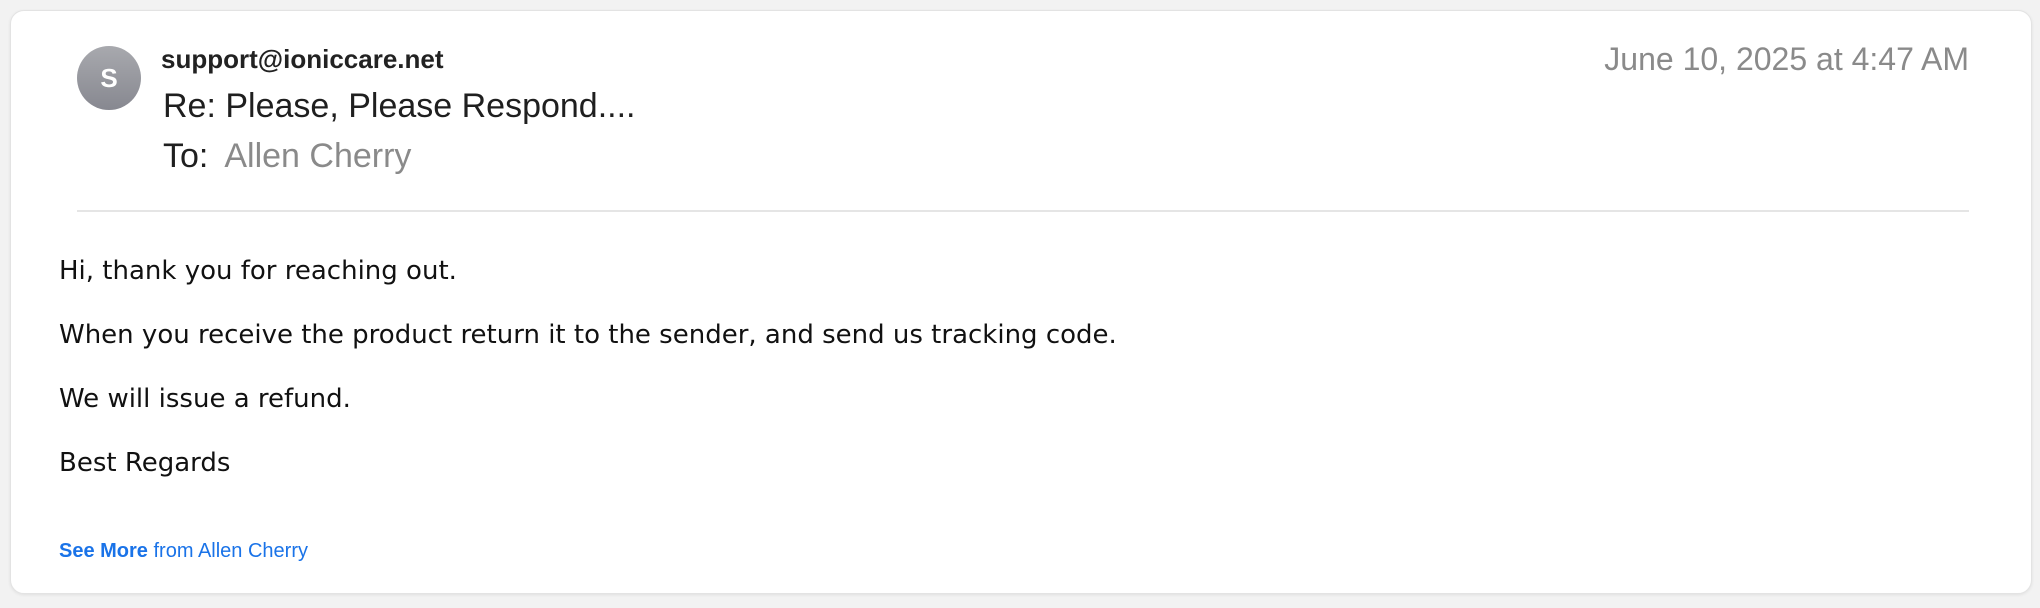 This screenshot has height=608, width=2040. I want to click on email-date: June 10, 2025 at 4:47 AM, so click(1786, 59).